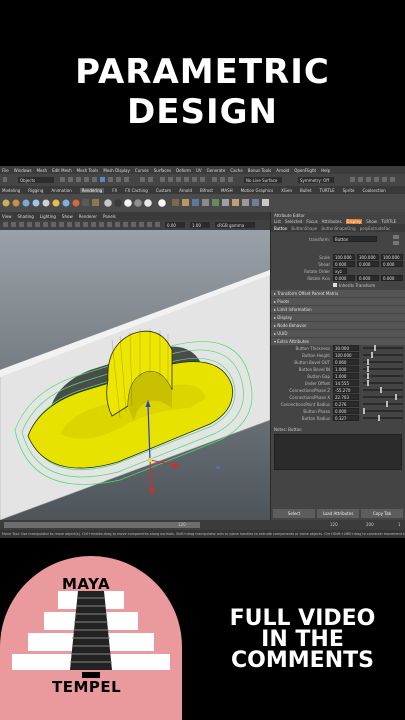 The width and height of the screenshot is (405, 720). Describe the element at coordinates (92, 190) in the screenshot. I see `shelf-tab-rendering: Rendering` at that location.